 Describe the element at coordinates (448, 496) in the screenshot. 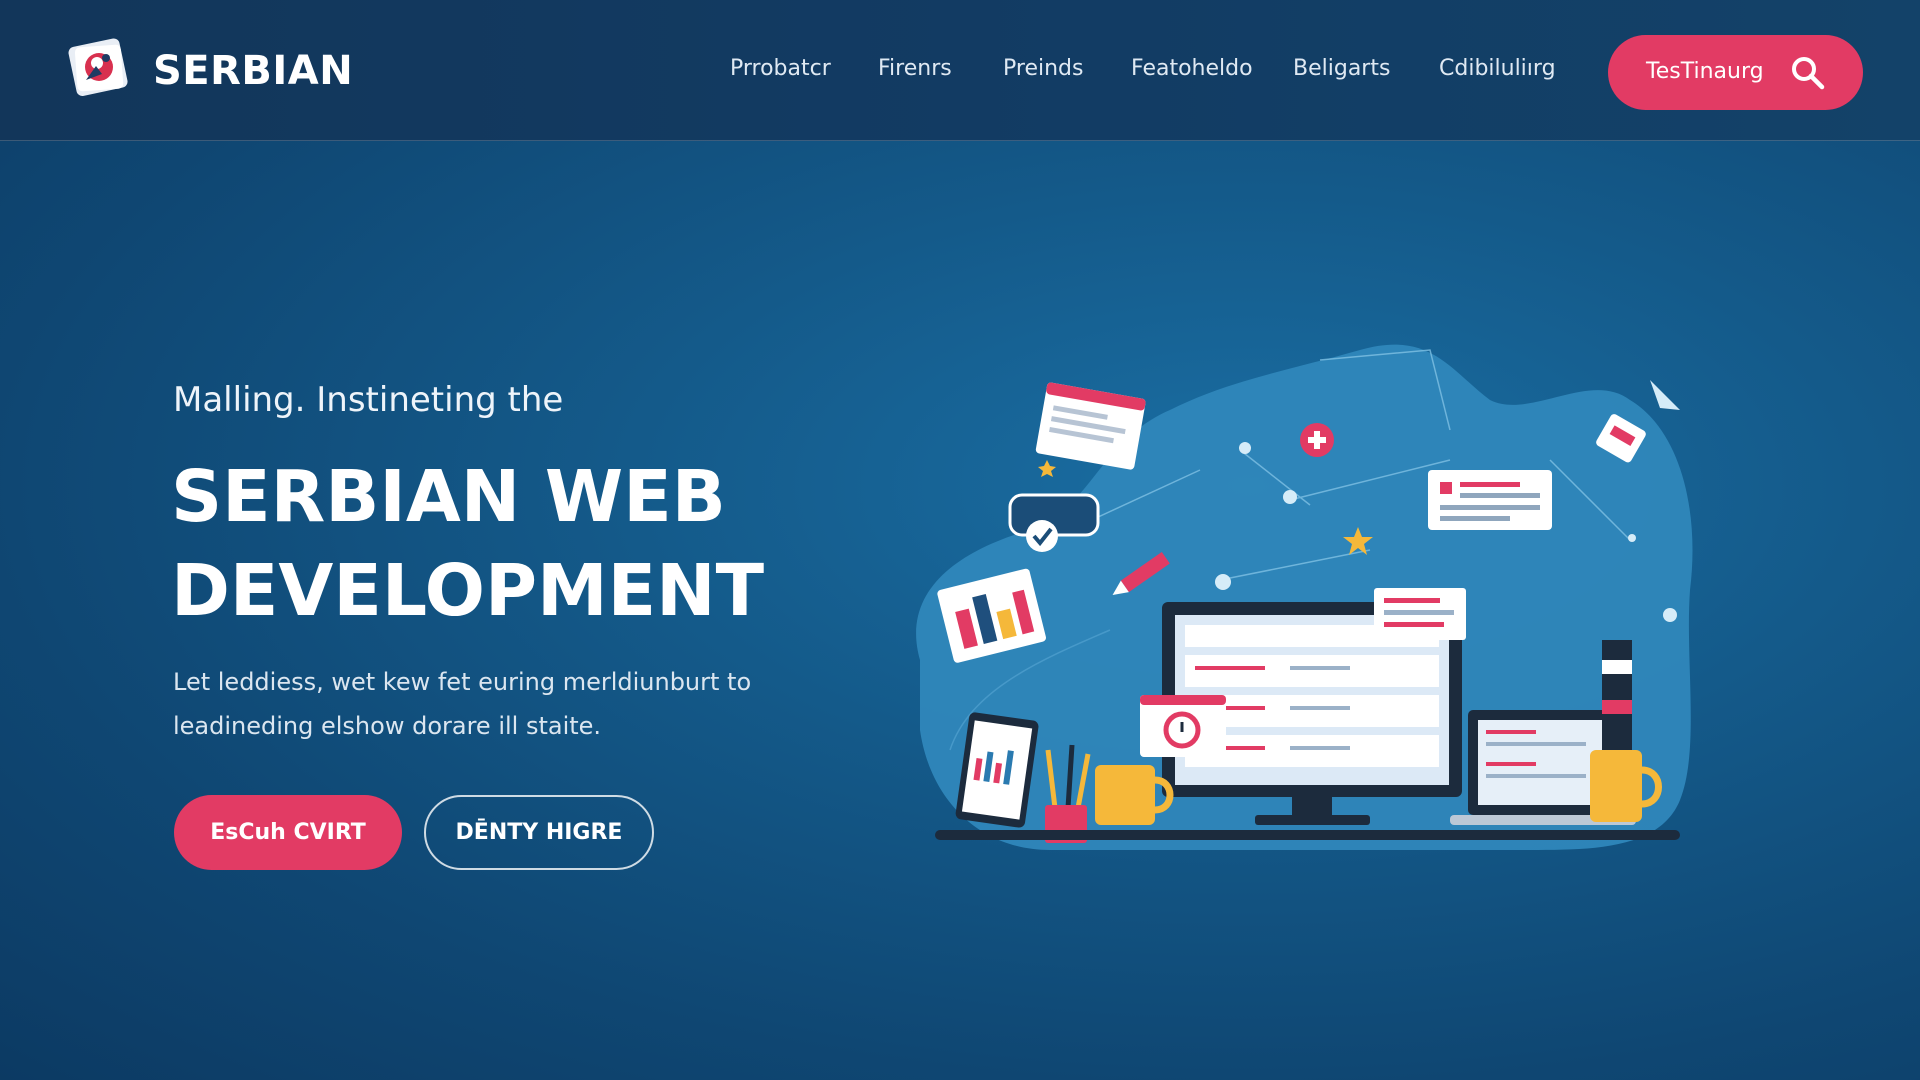

I see `hero-title-line-1: SERBIAN WEB` at that location.